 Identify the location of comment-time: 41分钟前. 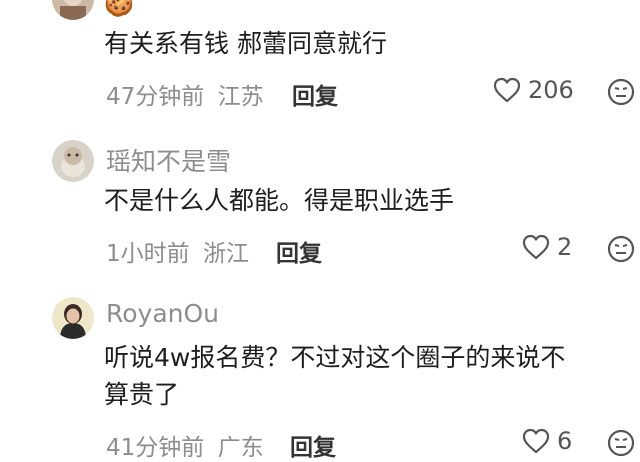
(155, 448).